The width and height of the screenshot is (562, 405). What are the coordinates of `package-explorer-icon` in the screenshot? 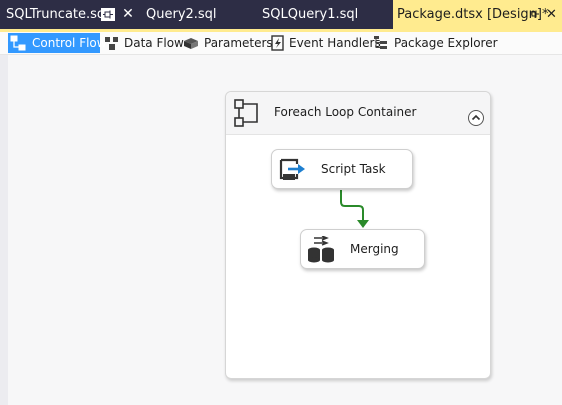 It's located at (380, 42).